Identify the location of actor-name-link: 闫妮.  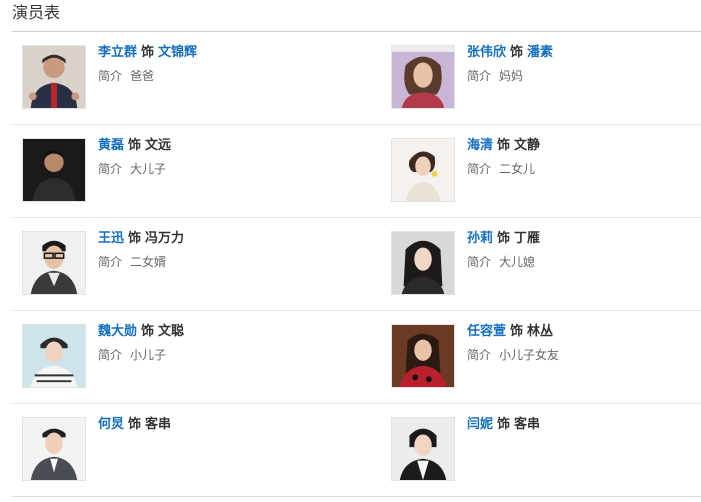
(480, 424).